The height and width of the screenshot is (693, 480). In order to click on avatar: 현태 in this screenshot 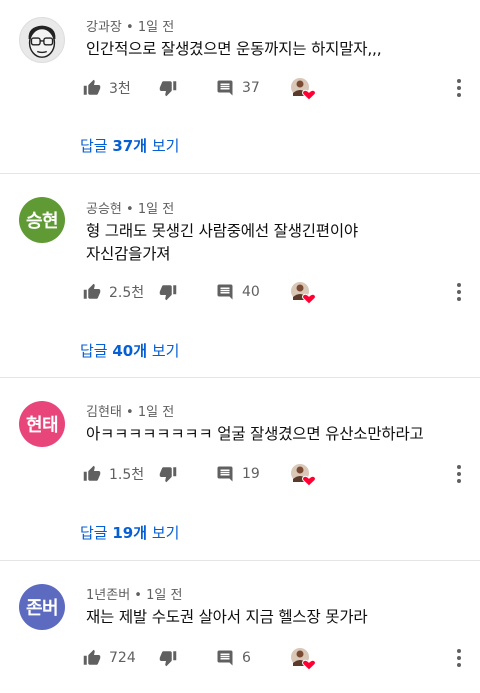, I will do `click(42, 424)`.